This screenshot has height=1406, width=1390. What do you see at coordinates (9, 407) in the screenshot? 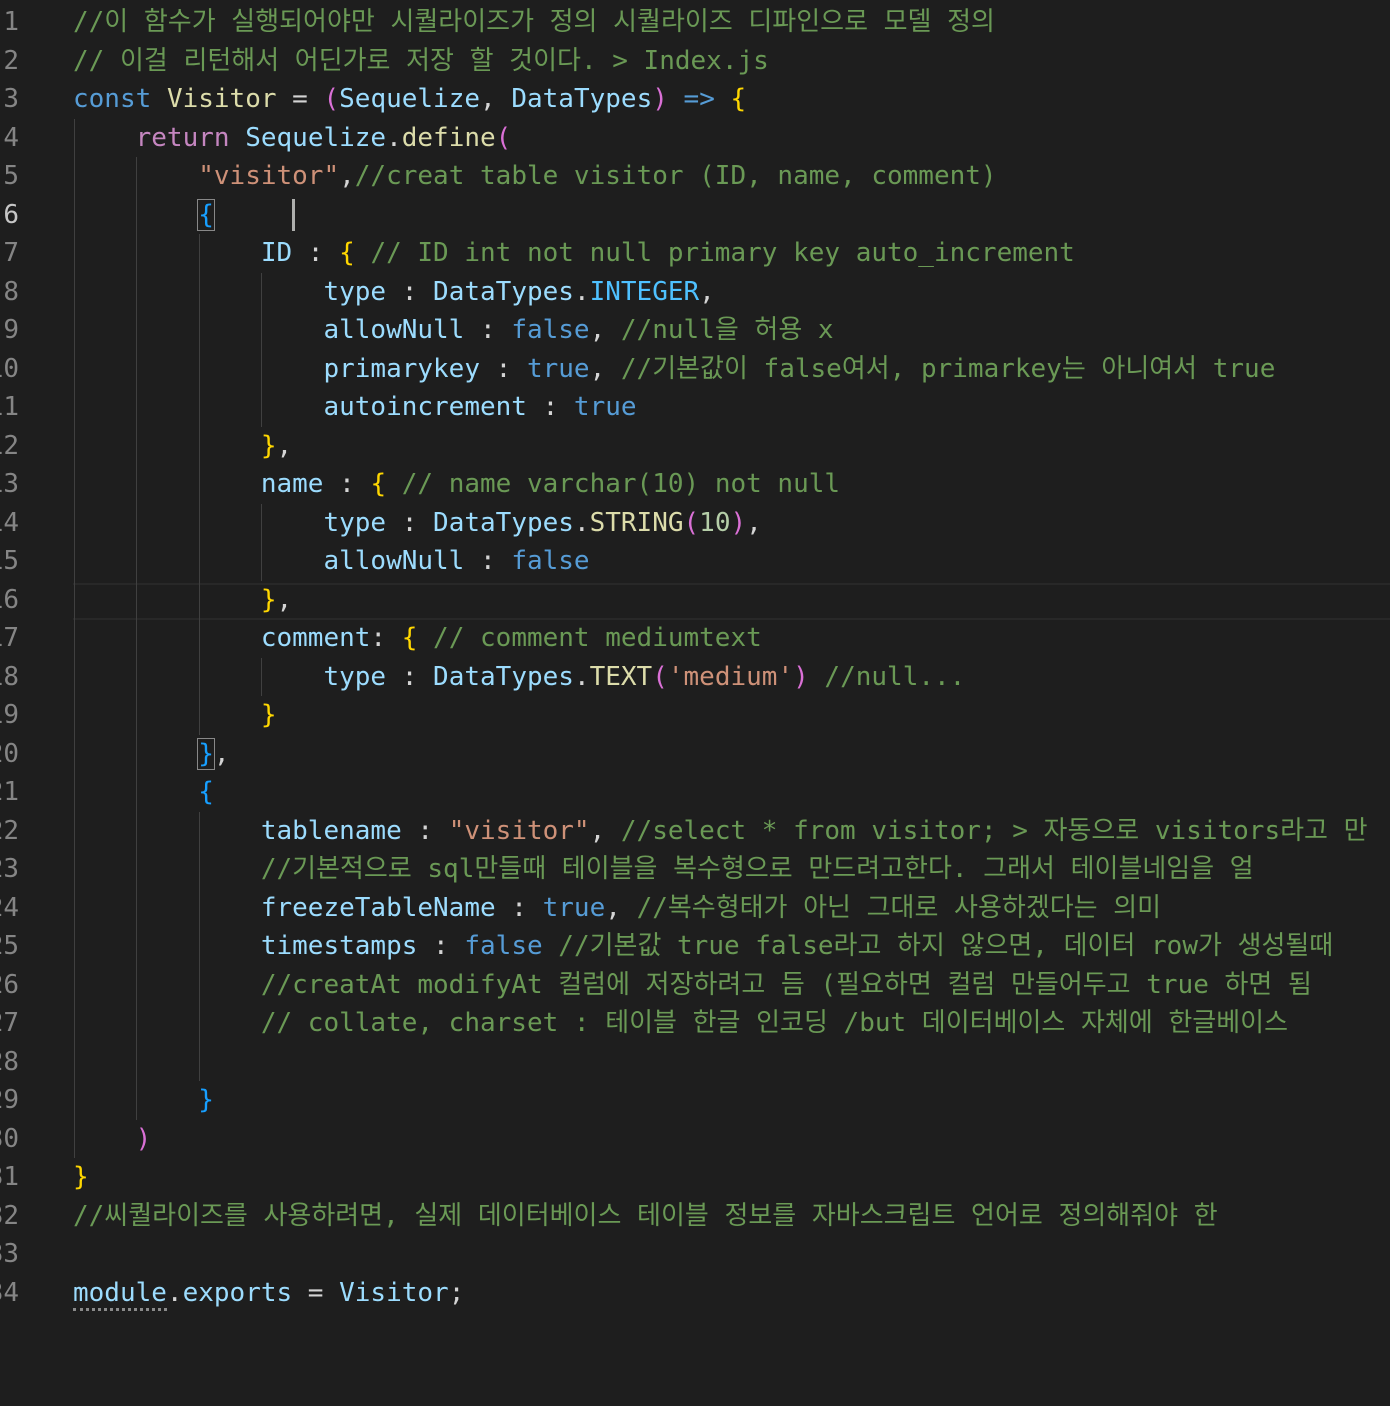
I see `line-number: 11` at bounding box center [9, 407].